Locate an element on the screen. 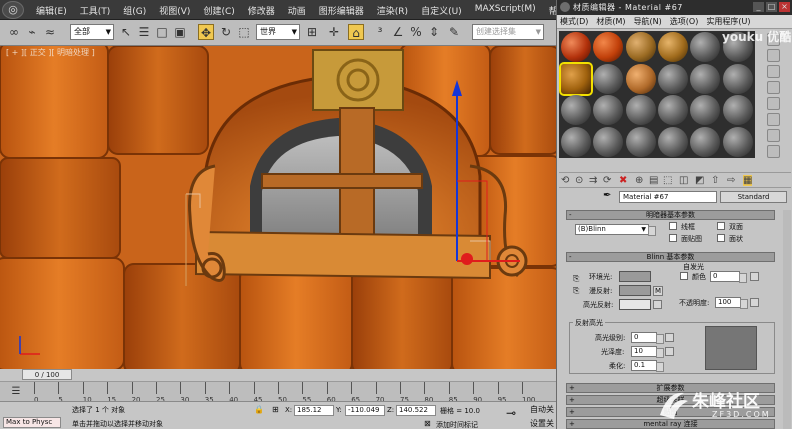  select-object-icon: ↖ is located at coordinates (126, 32).